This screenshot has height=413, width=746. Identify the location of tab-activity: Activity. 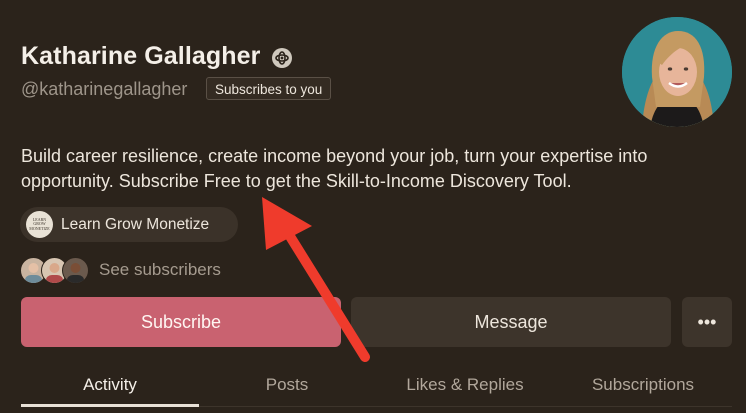
(110, 385).